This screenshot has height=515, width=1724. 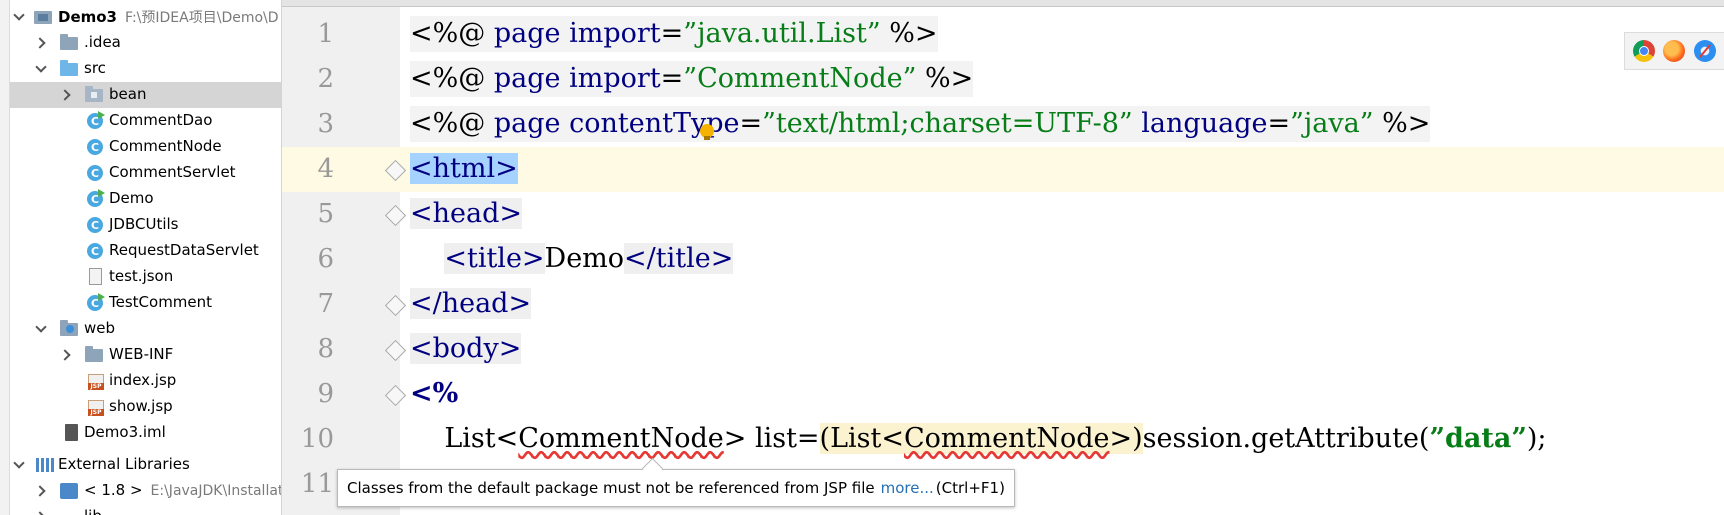 I want to click on tree-node-bean: bean, so click(x=145, y=95).